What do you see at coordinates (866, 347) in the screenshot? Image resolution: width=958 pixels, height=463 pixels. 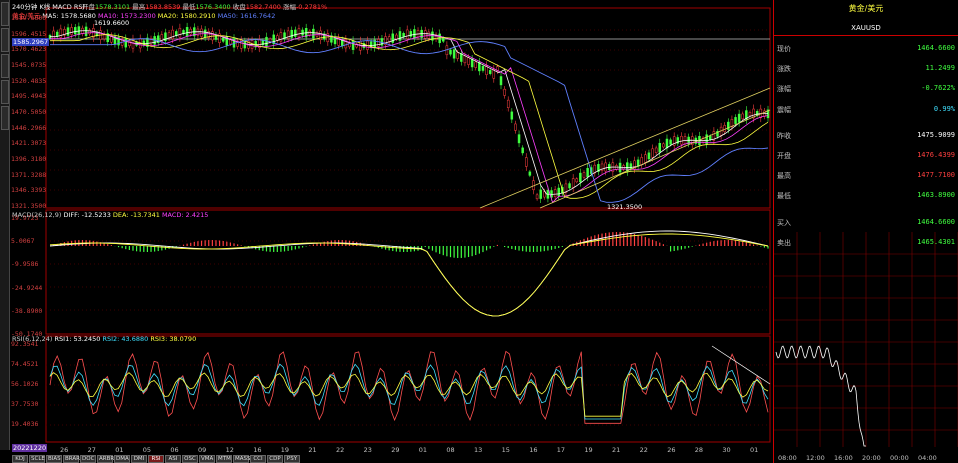 I see `intraday-mini-chart: 08:00 12:00 16:00 20:00 00:00 04:00` at bounding box center [866, 347].